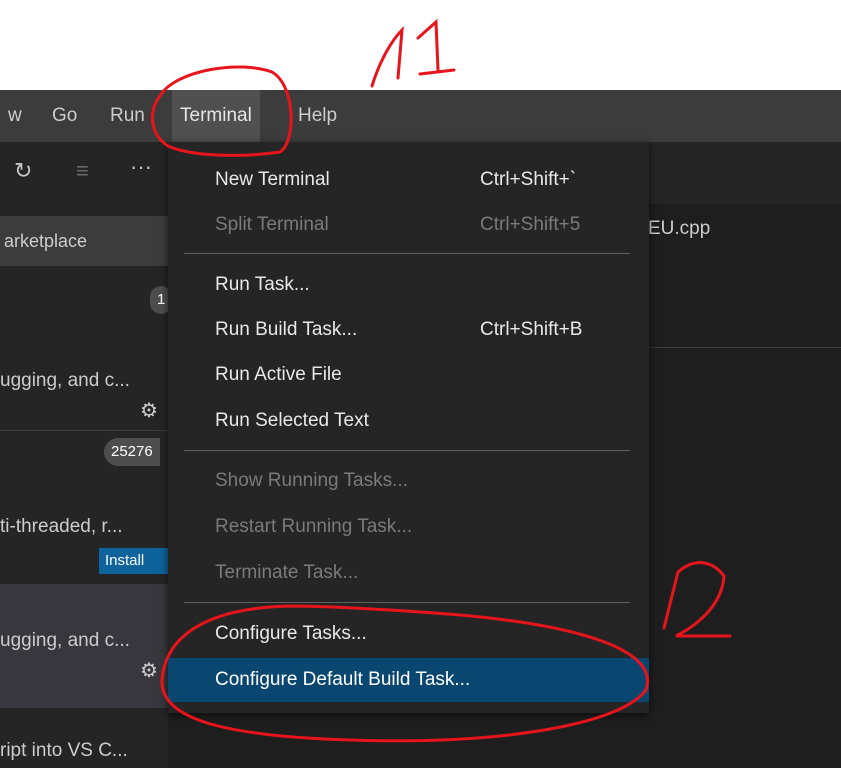 The height and width of the screenshot is (768, 841). I want to click on menu-go: Go, so click(64, 116).